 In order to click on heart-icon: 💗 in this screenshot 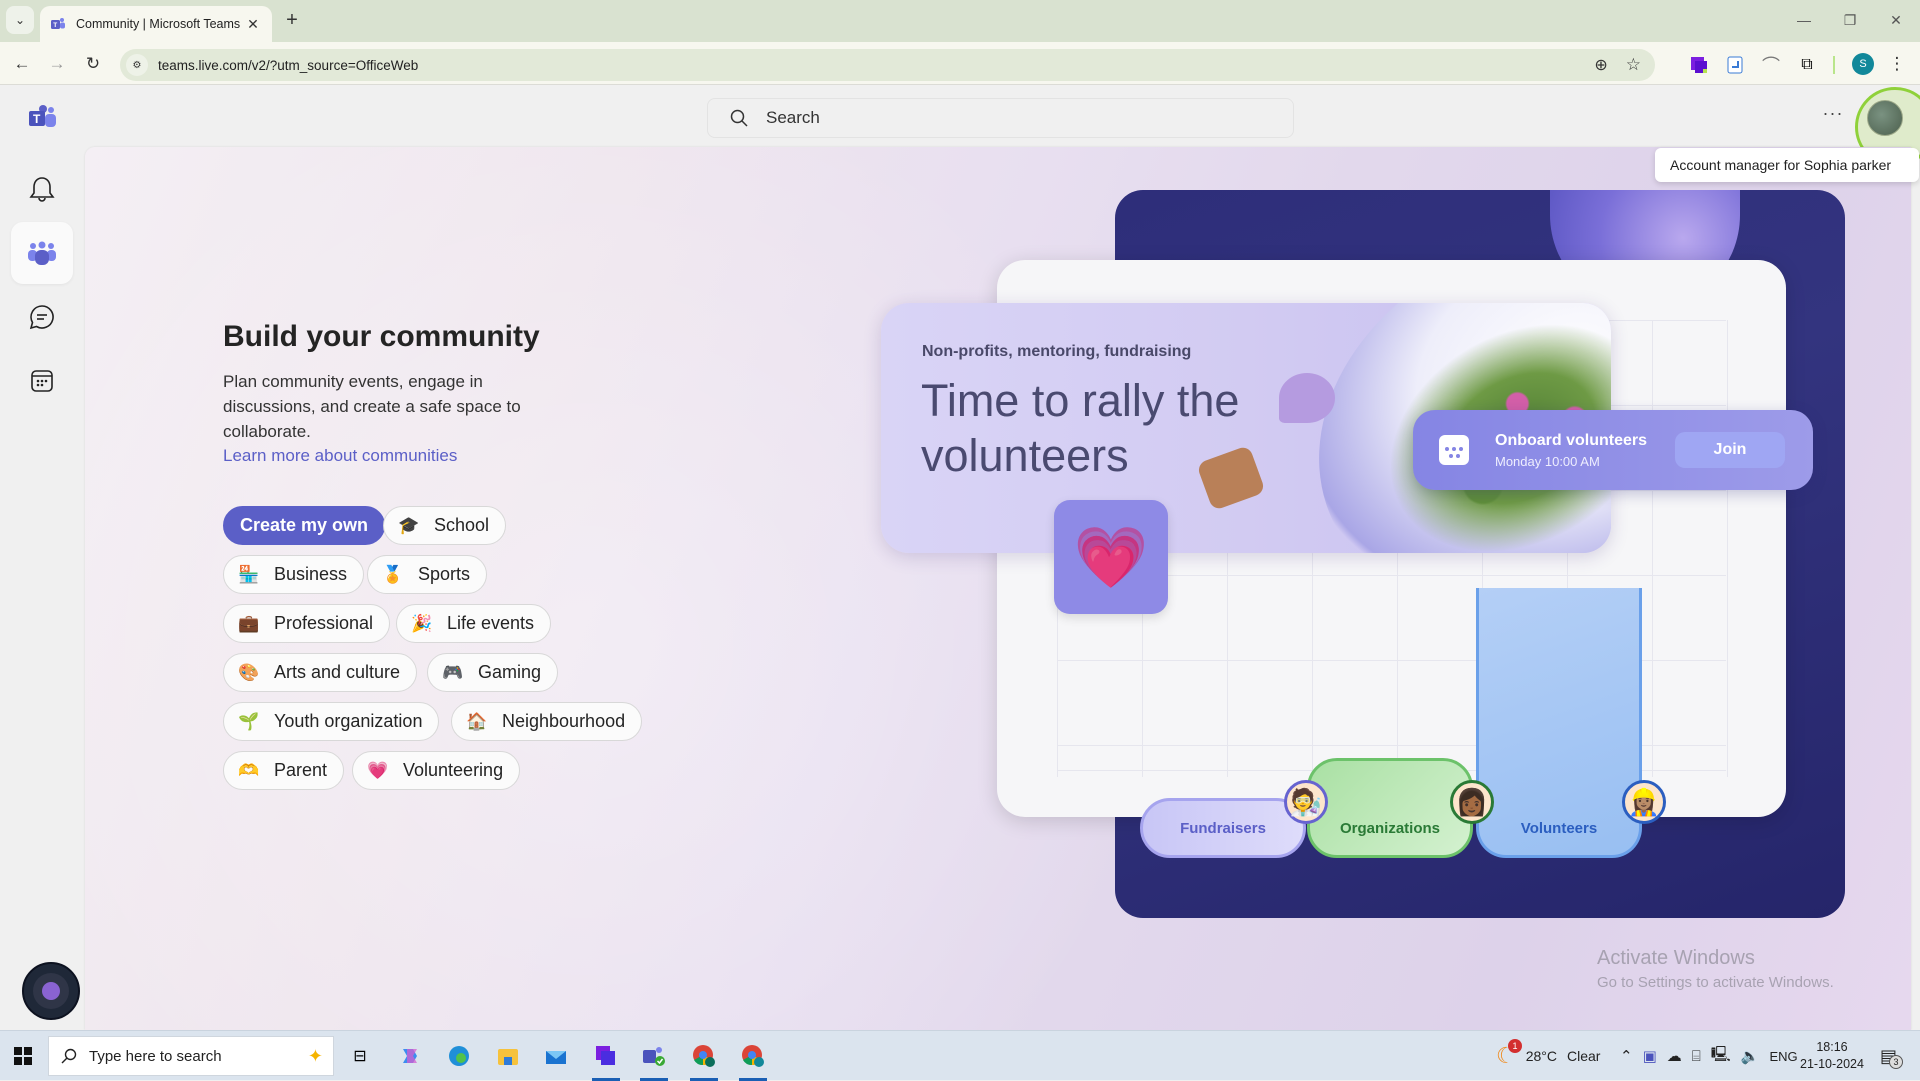, I will do `click(1111, 557)`.